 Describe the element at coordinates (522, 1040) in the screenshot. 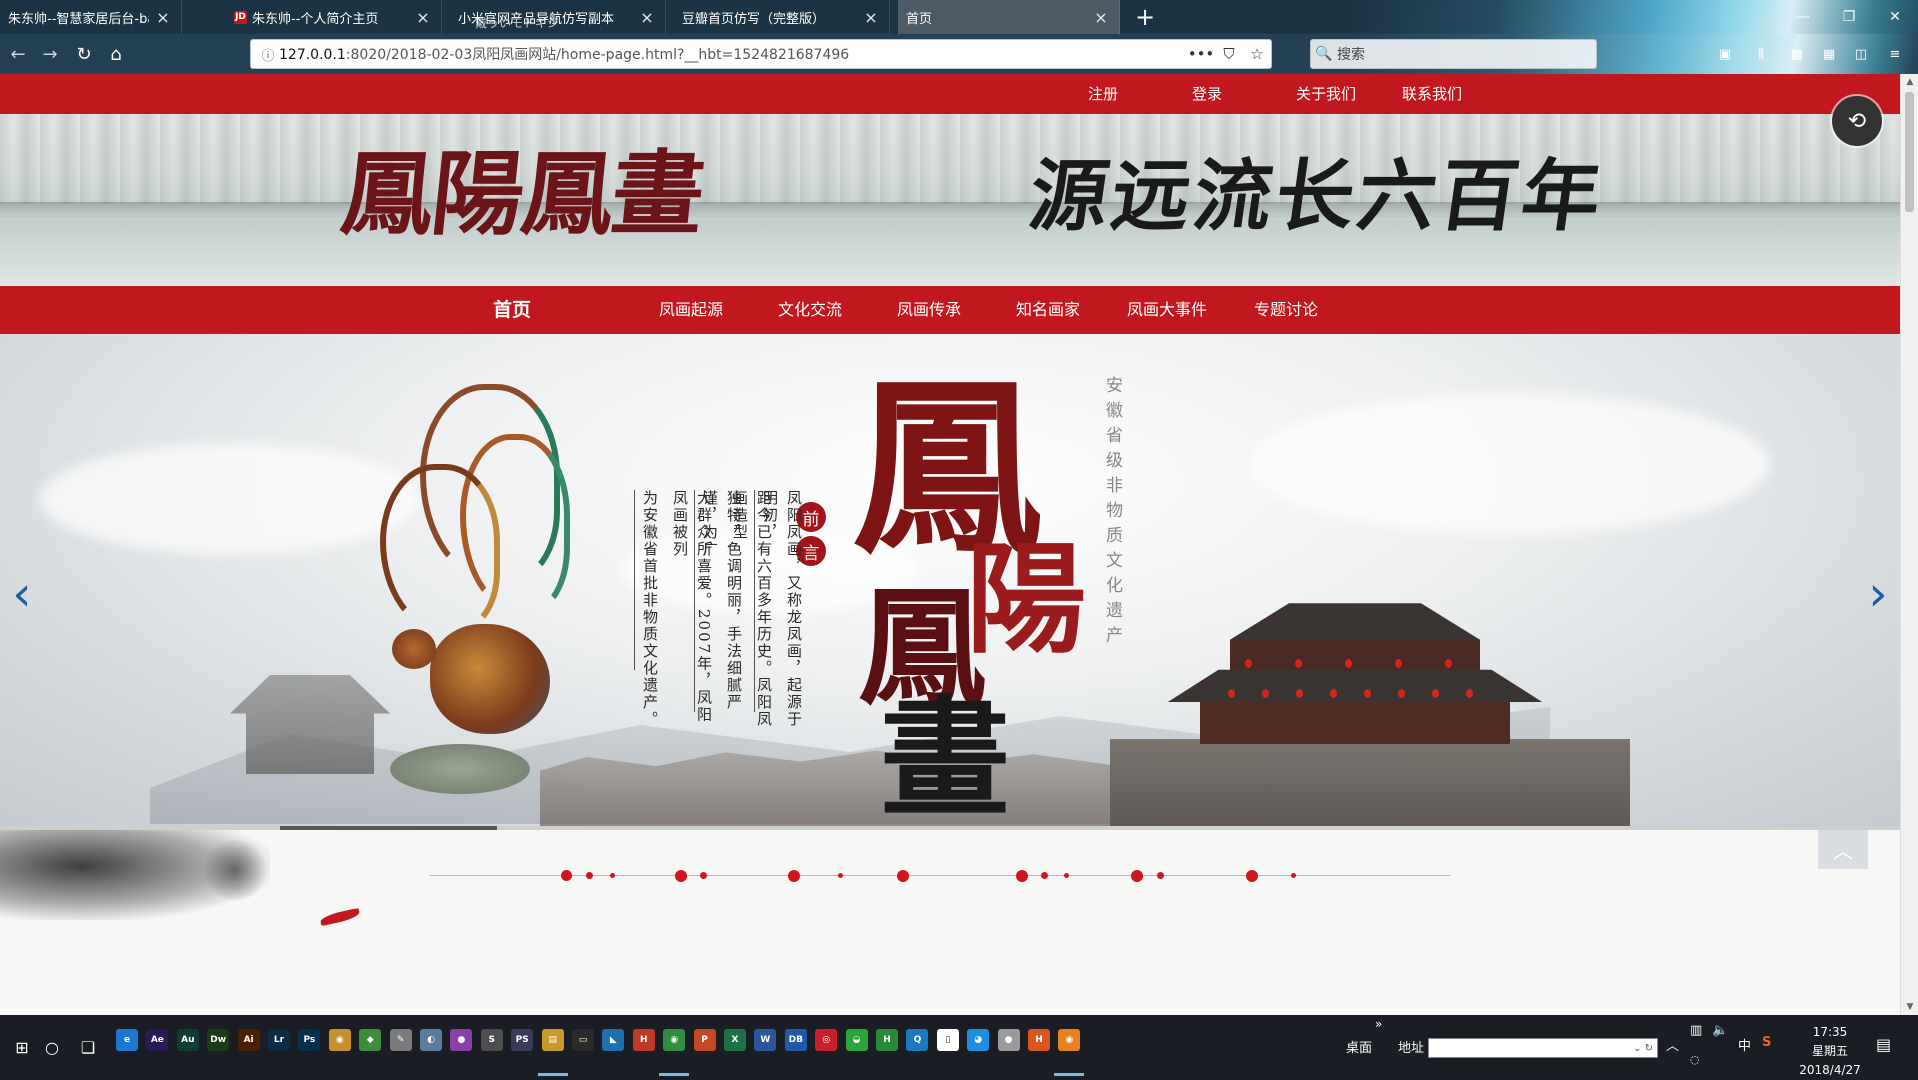

I see `pscc-app-icon: PS` at that location.